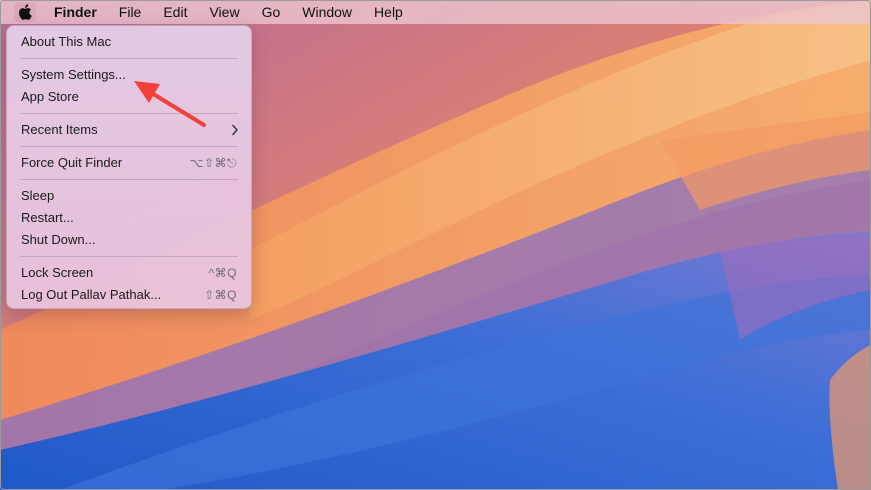  Describe the element at coordinates (38, 195) in the screenshot. I see `menu-item-label: Sleep` at that location.